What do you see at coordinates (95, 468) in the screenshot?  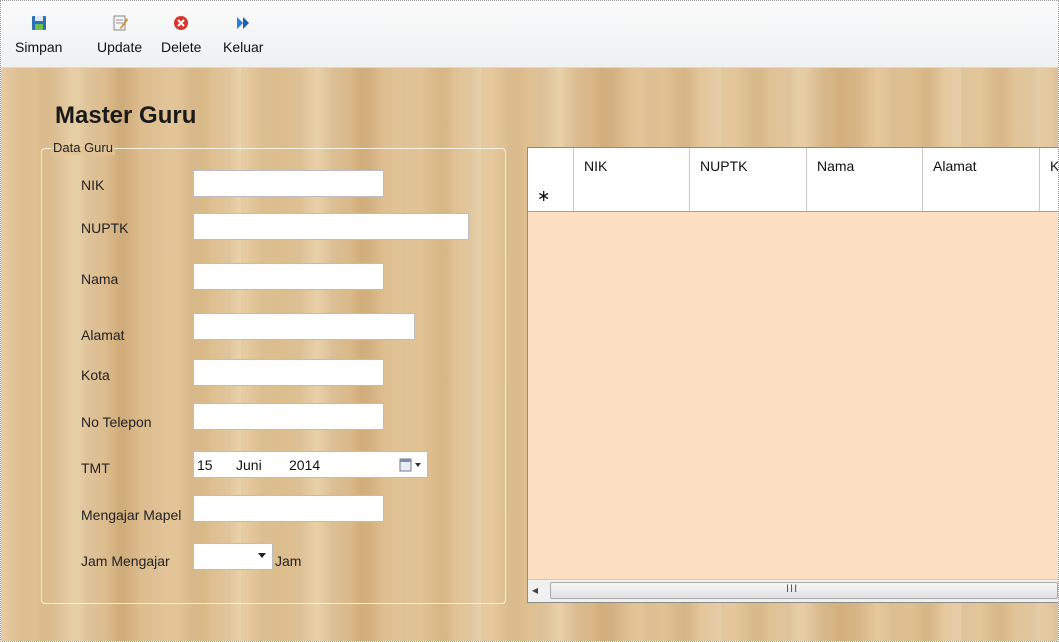 I see `tmt-label: TMT` at bounding box center [95, 468].